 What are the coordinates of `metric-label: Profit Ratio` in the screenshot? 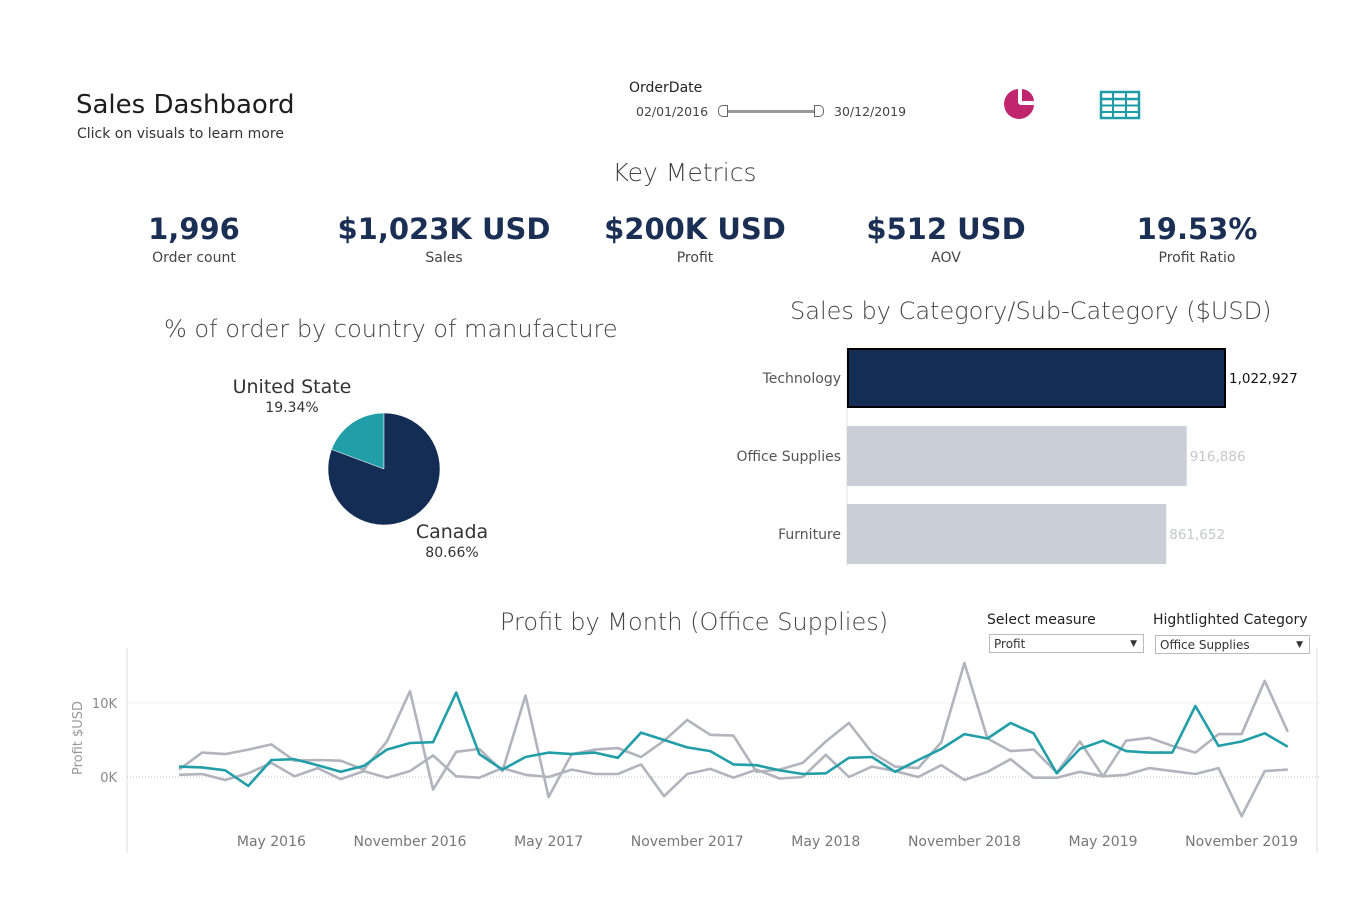 It's located at (1197, 258).